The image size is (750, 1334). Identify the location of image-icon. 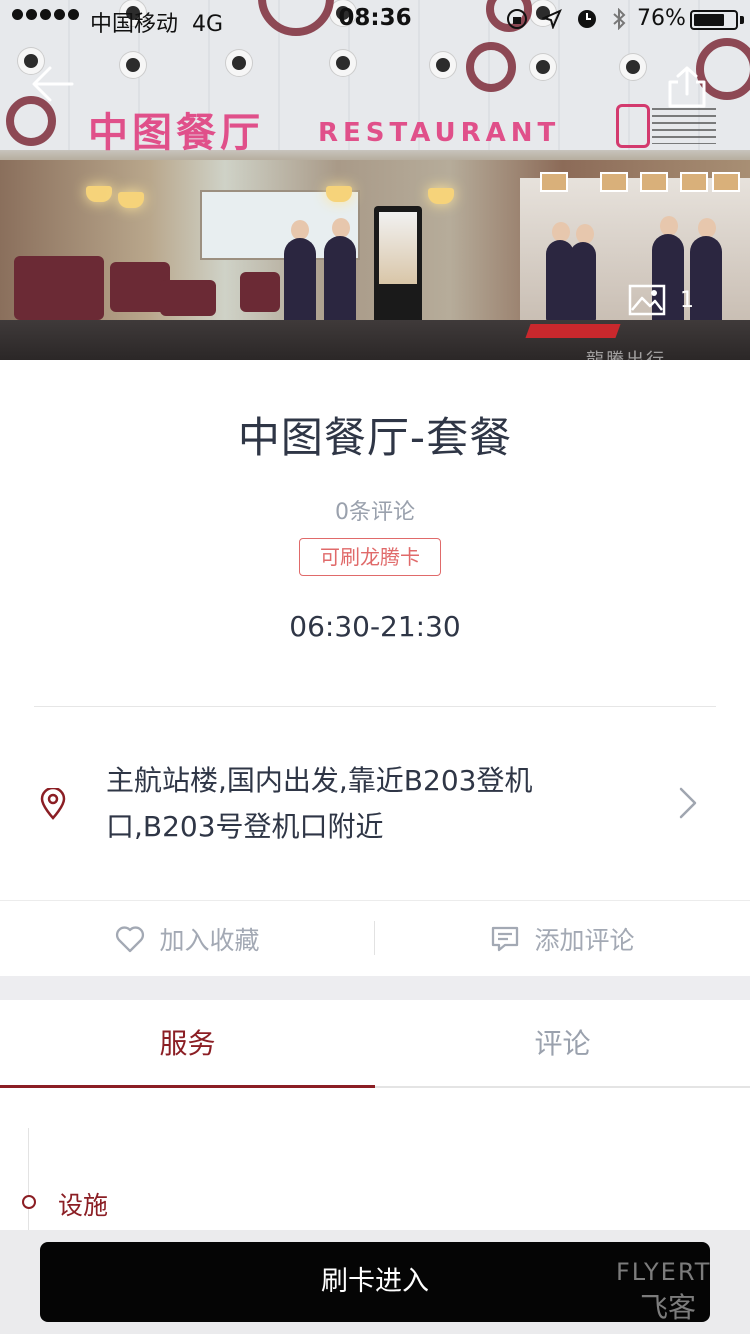
(647, 300).